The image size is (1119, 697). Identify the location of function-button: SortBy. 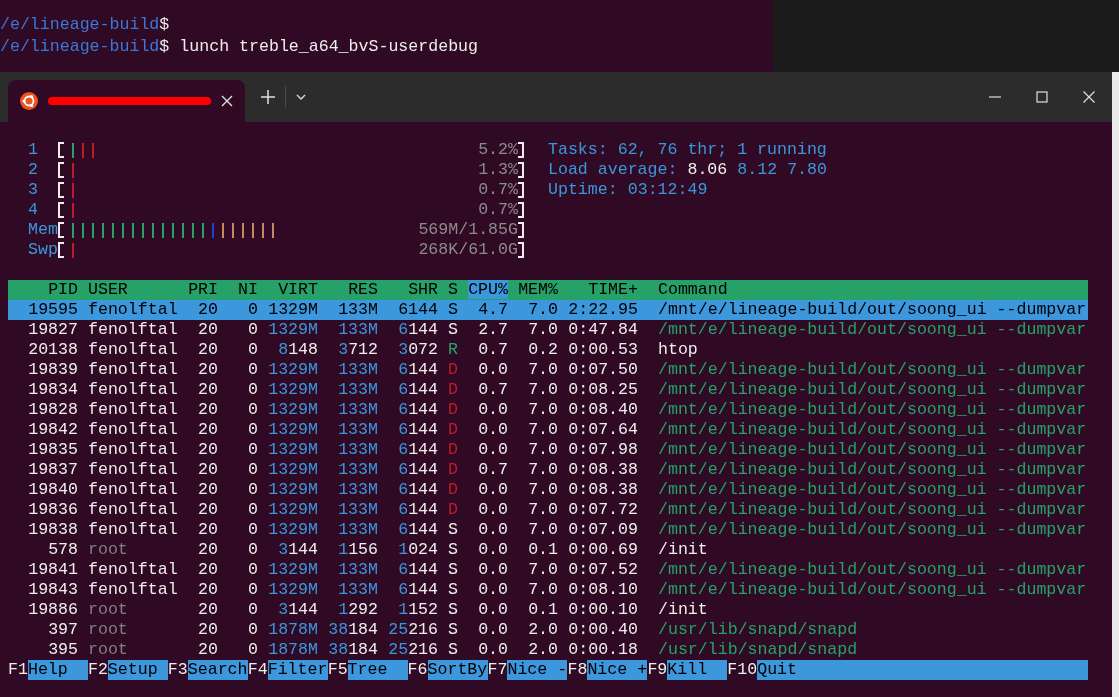
(457, 670).